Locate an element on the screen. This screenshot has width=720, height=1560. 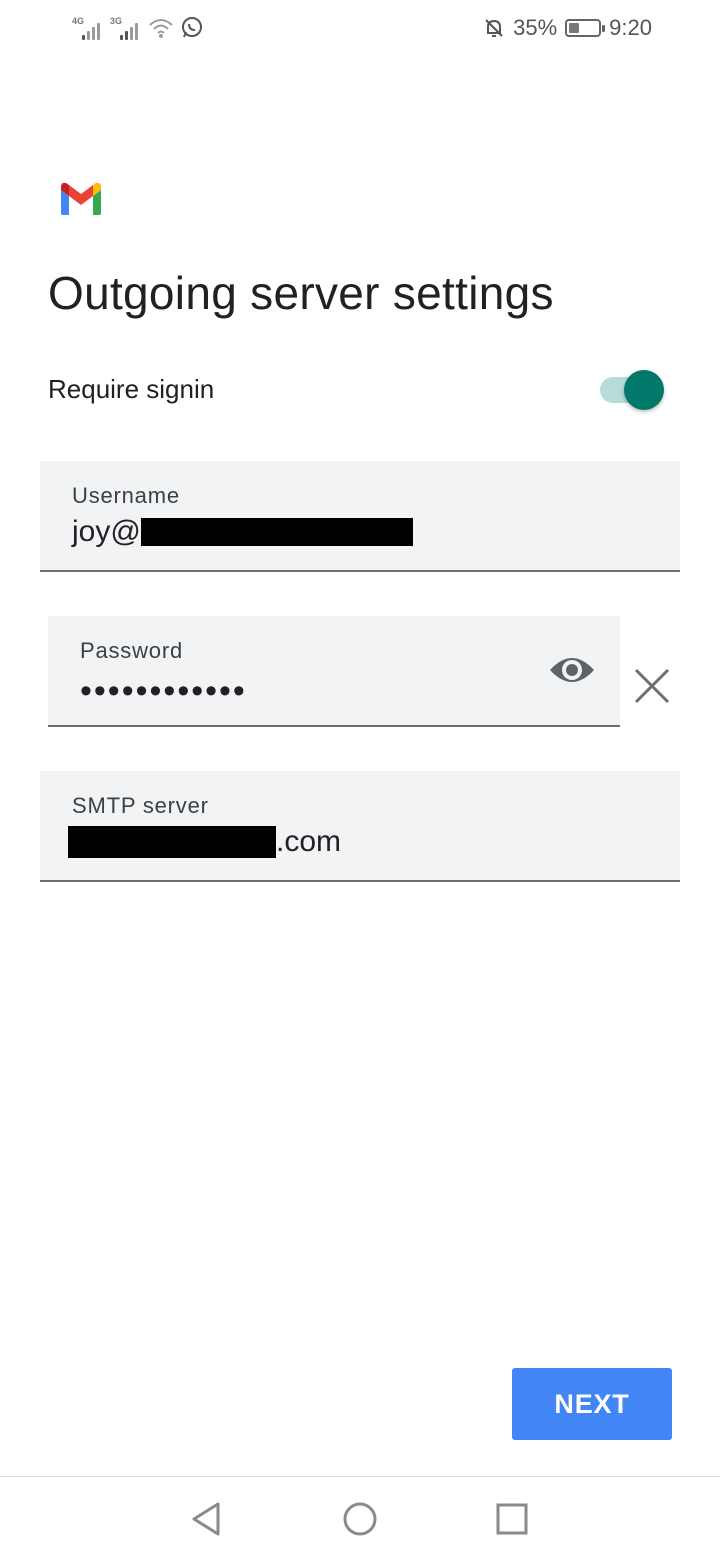
smtp-server-label: SMTP server is located at coordinates (140, 805).